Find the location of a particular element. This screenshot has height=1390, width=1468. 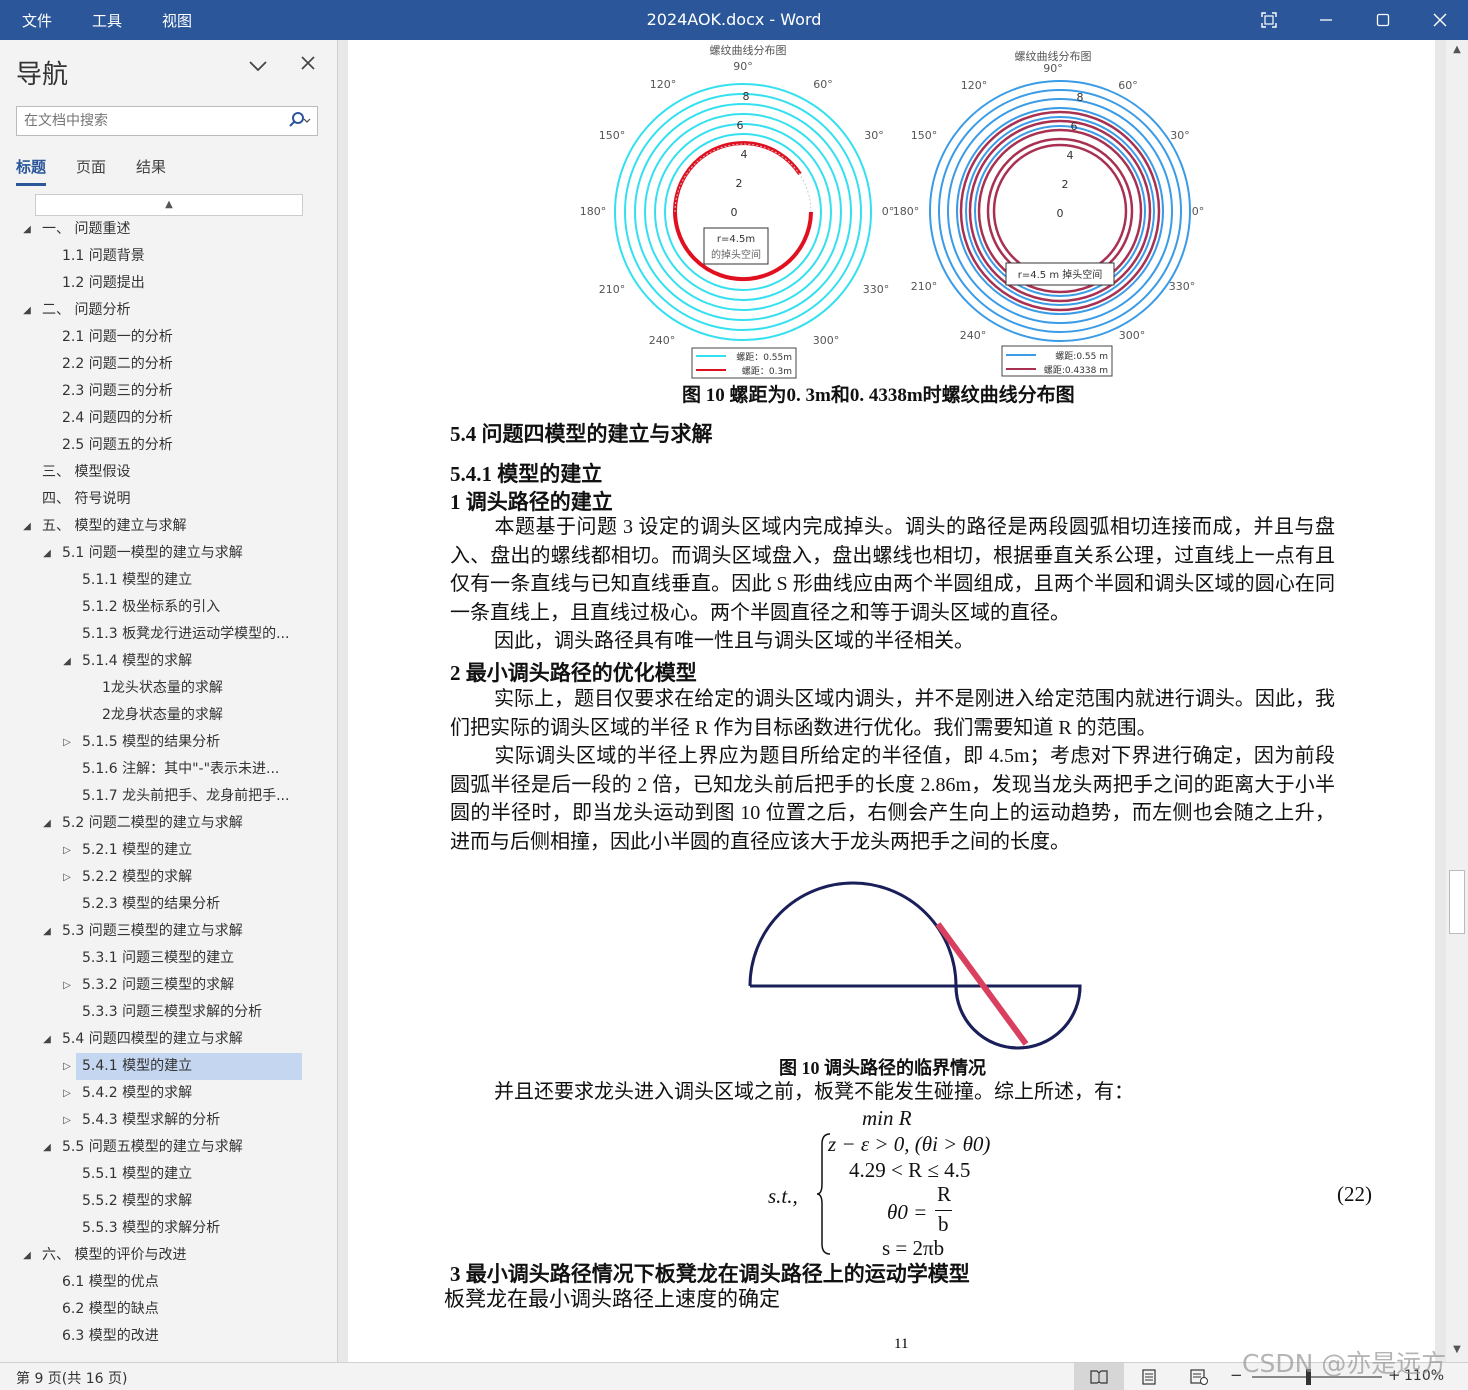

vertical-scrollbar: ▲ ▼ is located at coordinates (1457, 701).